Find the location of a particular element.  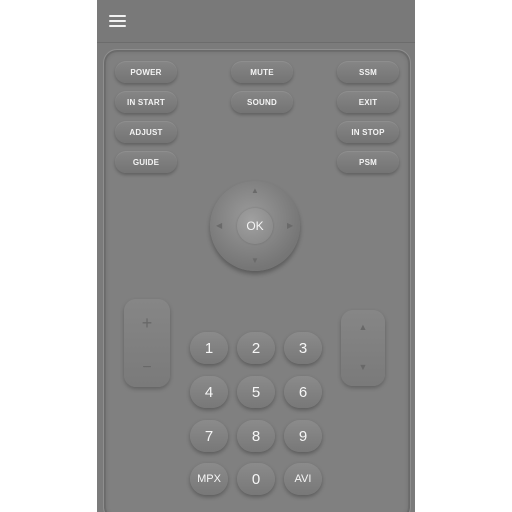

in-start-button: IN START is located at coordinates (146, 102).